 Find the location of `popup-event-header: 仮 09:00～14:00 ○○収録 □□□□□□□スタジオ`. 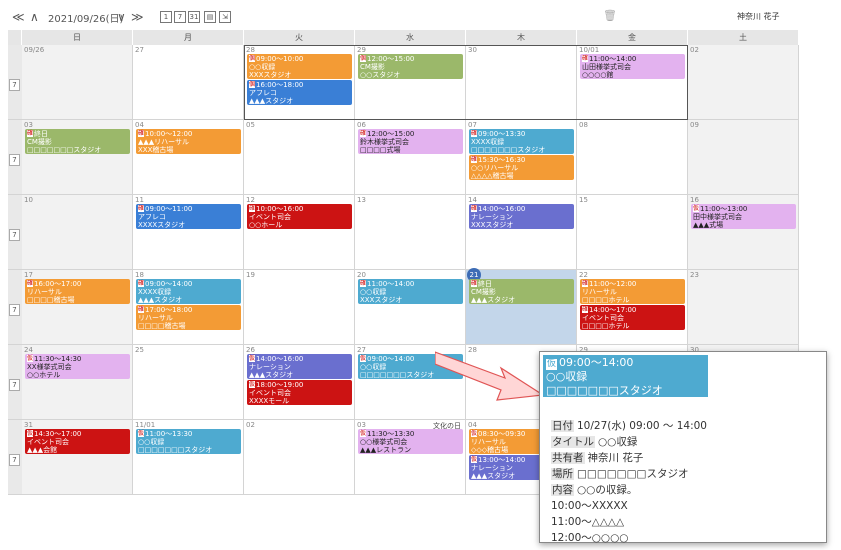

popup-event-header: 仮 09:00～14:00 ○○収録 □□□□□□□スタジオ is located at coordinates (625, 376).